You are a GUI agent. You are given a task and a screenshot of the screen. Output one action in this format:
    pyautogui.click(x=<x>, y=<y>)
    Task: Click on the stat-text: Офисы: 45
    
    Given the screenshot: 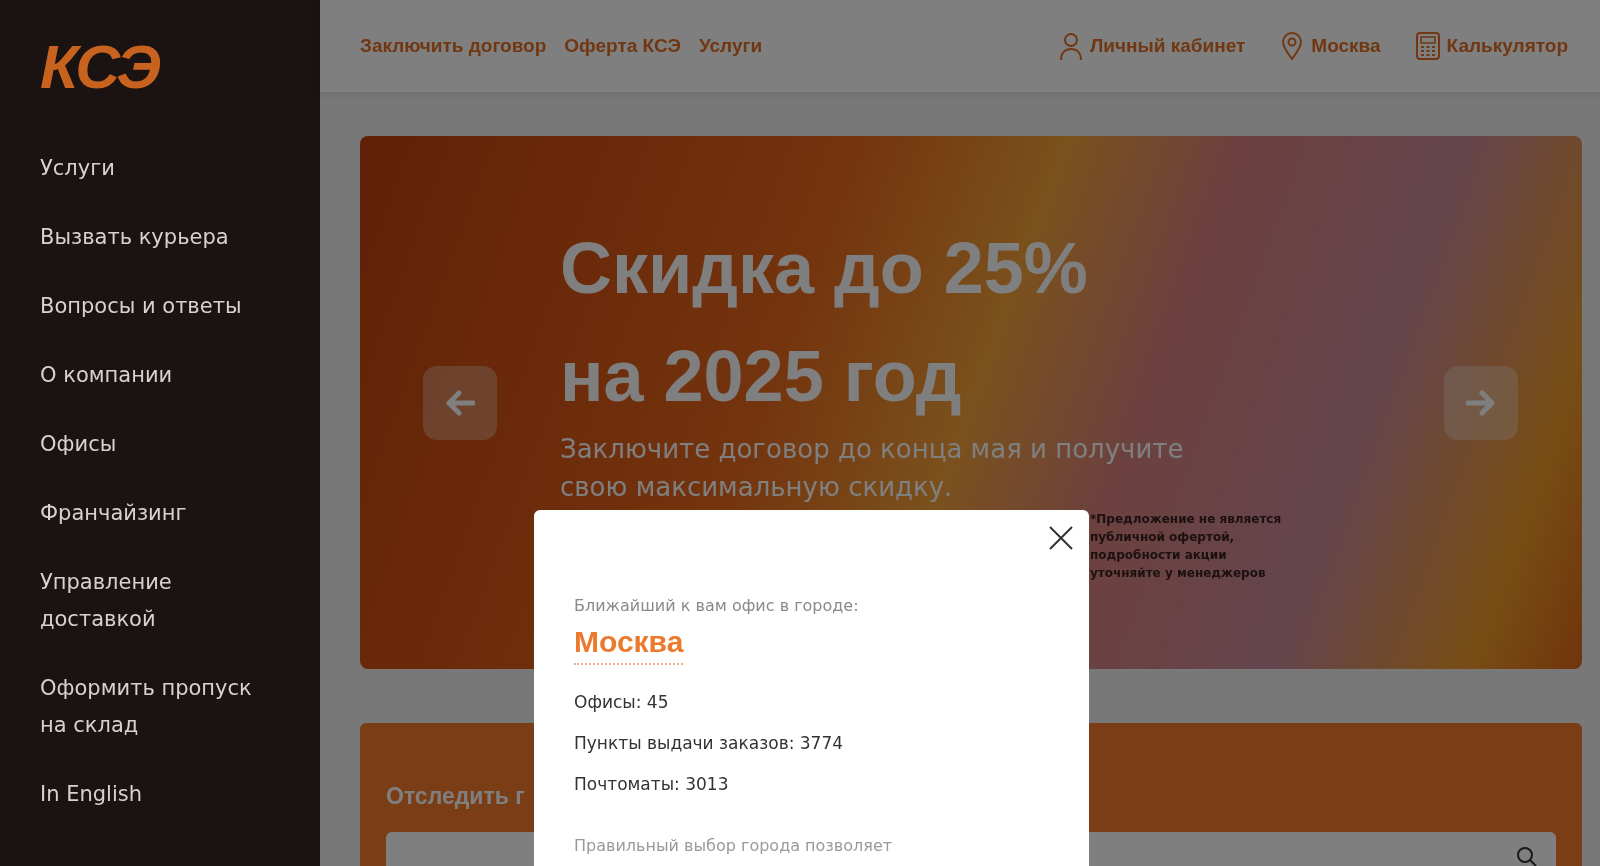 What is the action you would take?
    pyautogui.click(x=622, y=702)
    